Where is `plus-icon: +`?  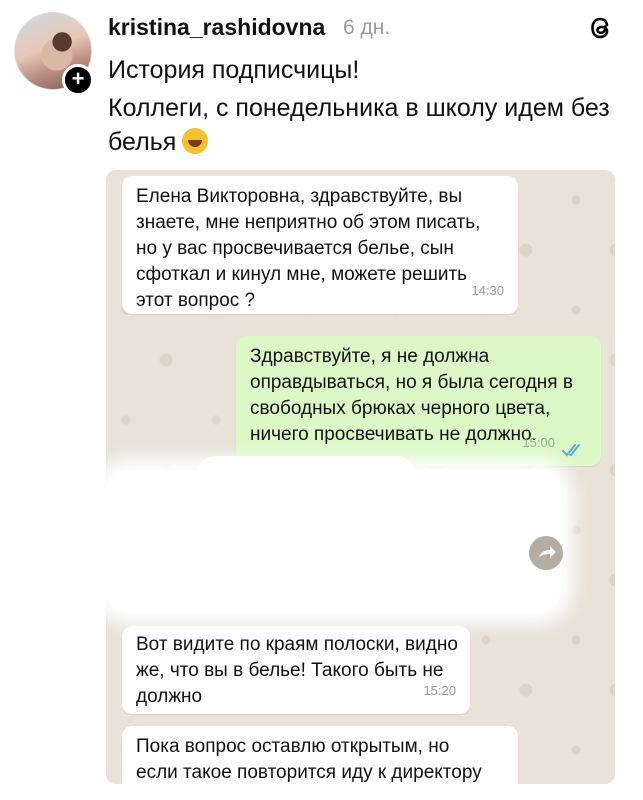 plus-icon: + is located at coordinates (78, 80).